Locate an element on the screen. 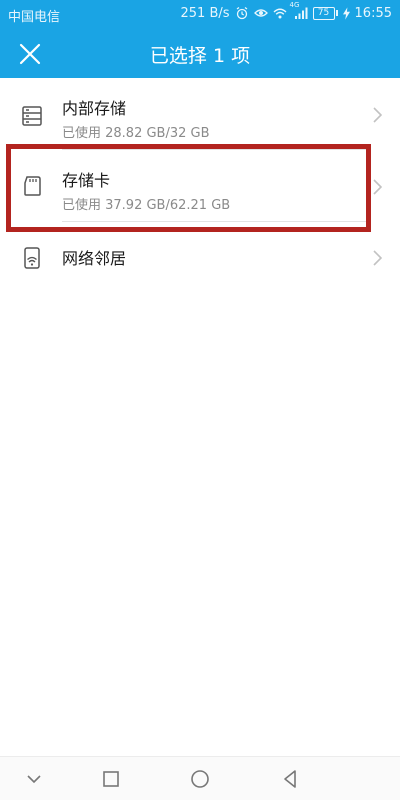 The image size is (400, 800). circle-icon is located at coordinates (200, 779).